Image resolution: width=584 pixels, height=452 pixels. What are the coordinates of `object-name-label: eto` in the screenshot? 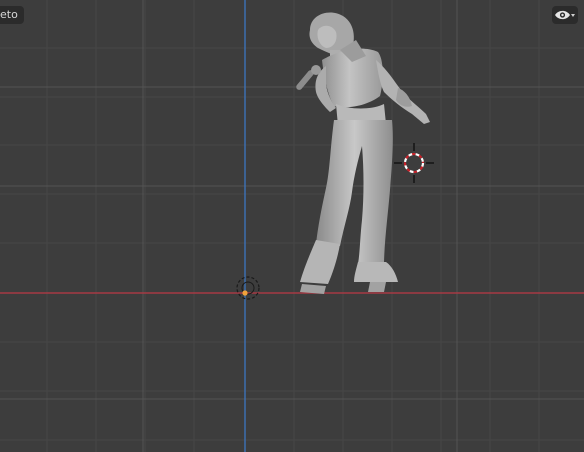 It's located at (12, 15).